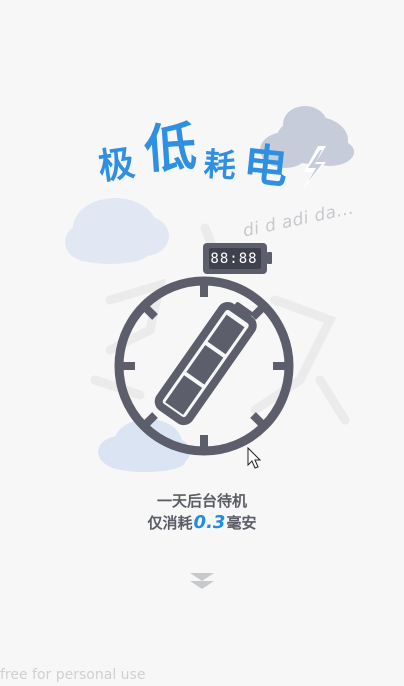 This screenshot has height=686, width=404. What do you see at coordinates (205, 363) in the screenshot?
I see `battery-icon` at bounding box center [205, 363].